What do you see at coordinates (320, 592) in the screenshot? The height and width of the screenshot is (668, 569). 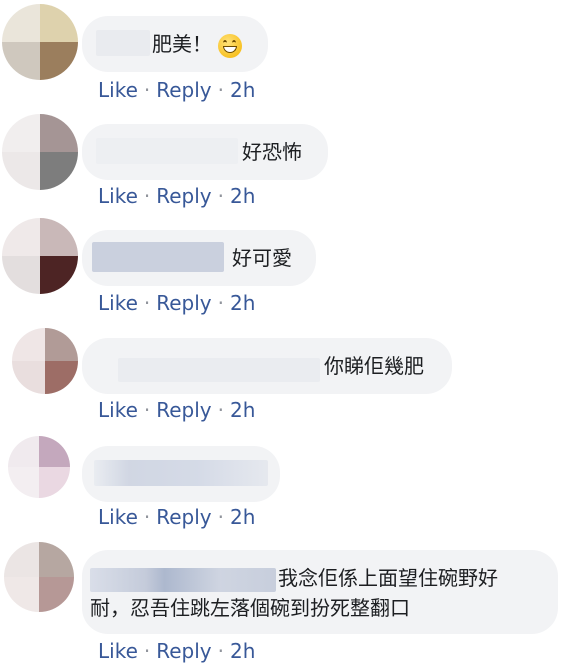 I see `comment-bubble: 我念佢係上面望住碗野好 耐，忍吾住跳左落個碗到扮死整翻口` at bounding box center [320, 592].